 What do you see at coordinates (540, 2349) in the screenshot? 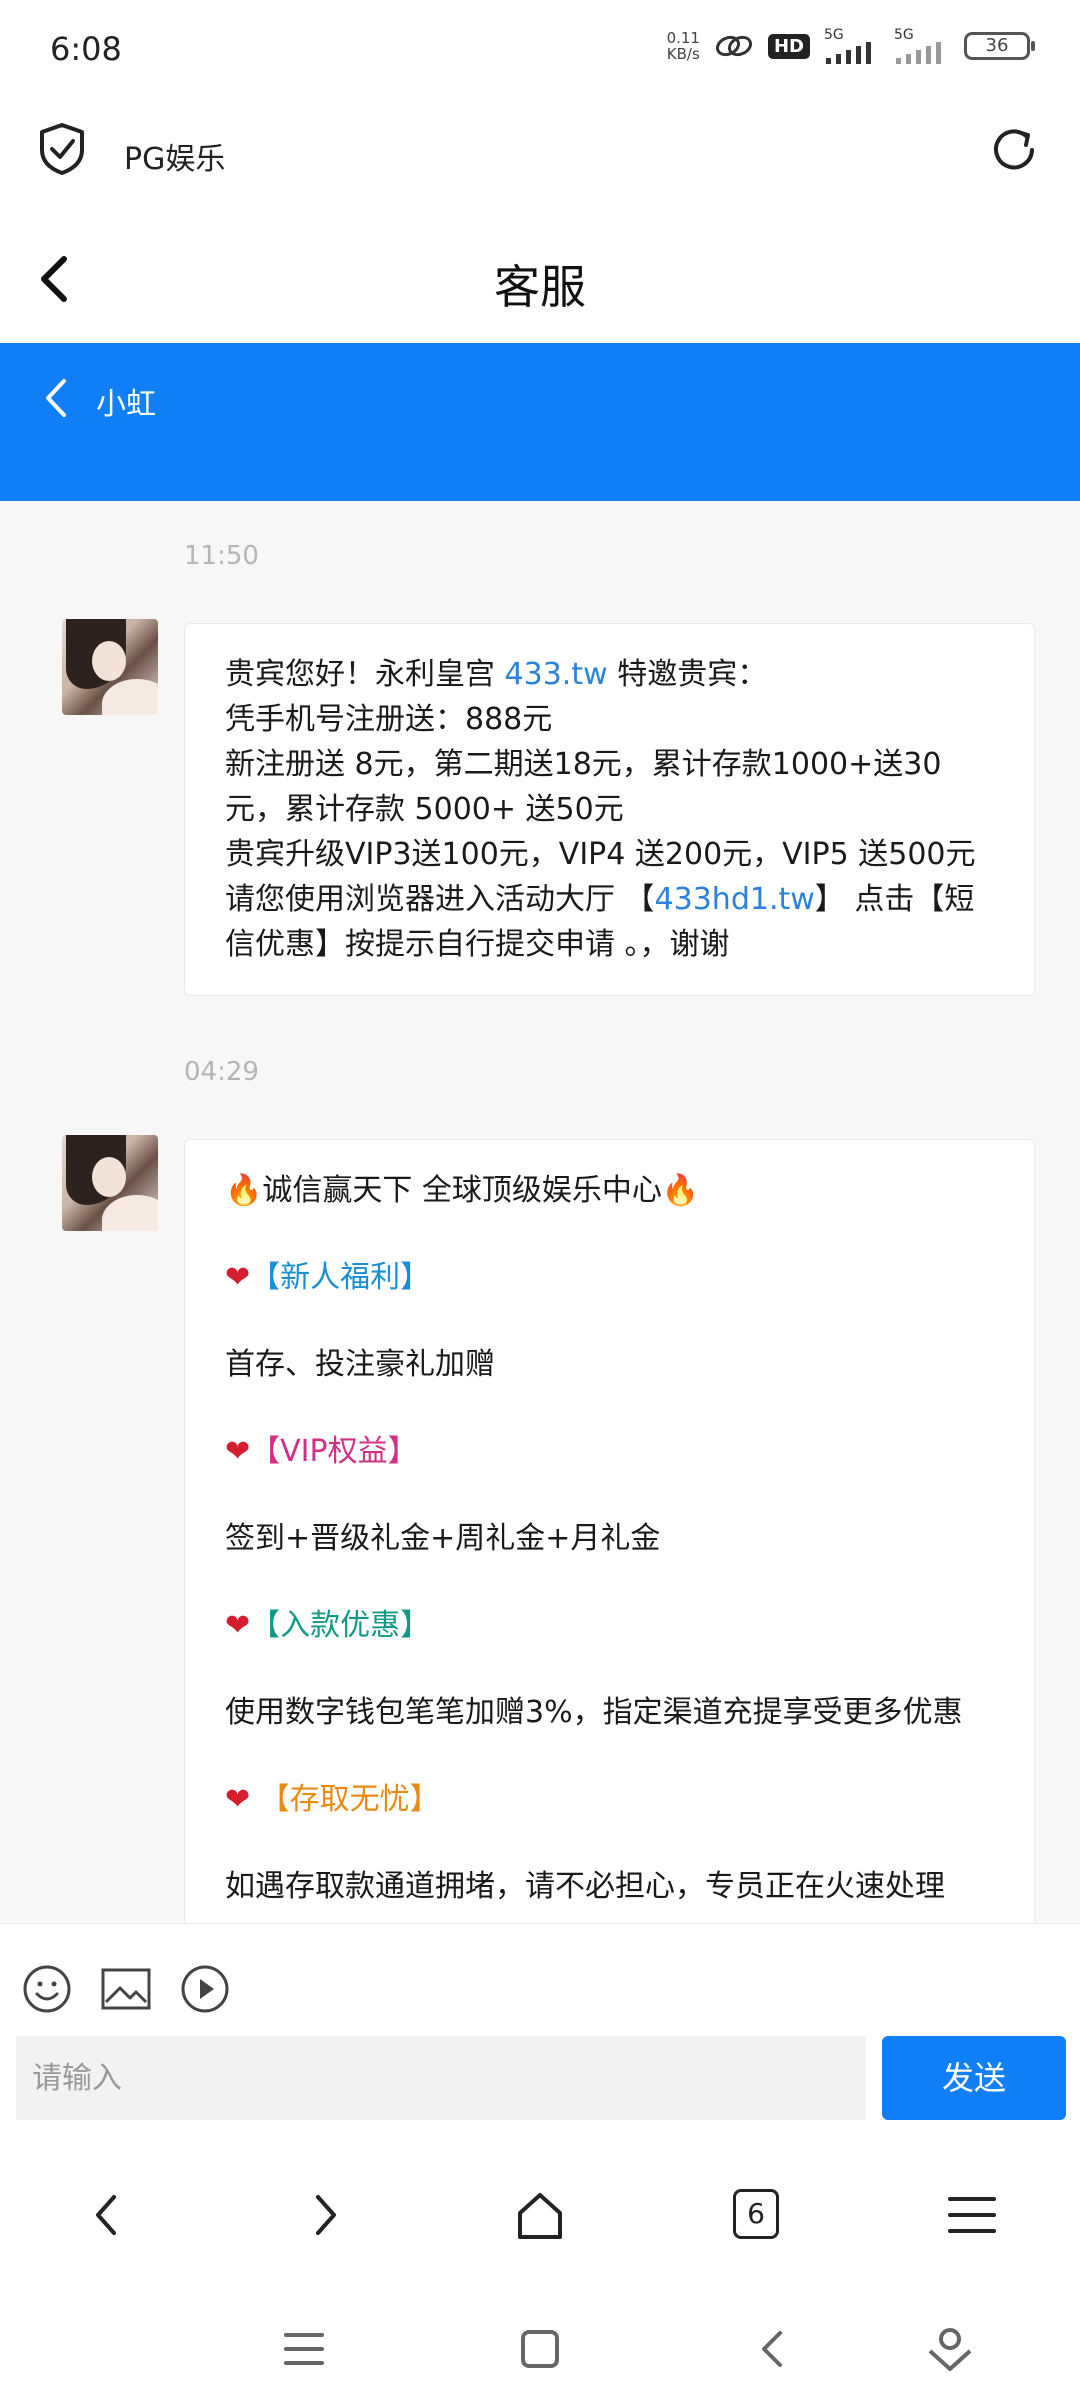
I see `system-home-icon` at bounding box center [540, 2349].